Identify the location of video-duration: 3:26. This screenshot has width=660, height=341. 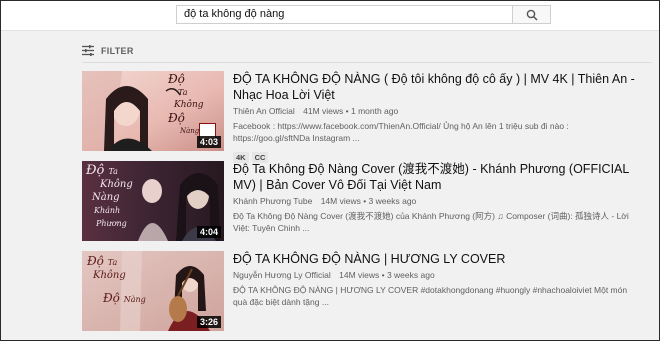
(208, 322).